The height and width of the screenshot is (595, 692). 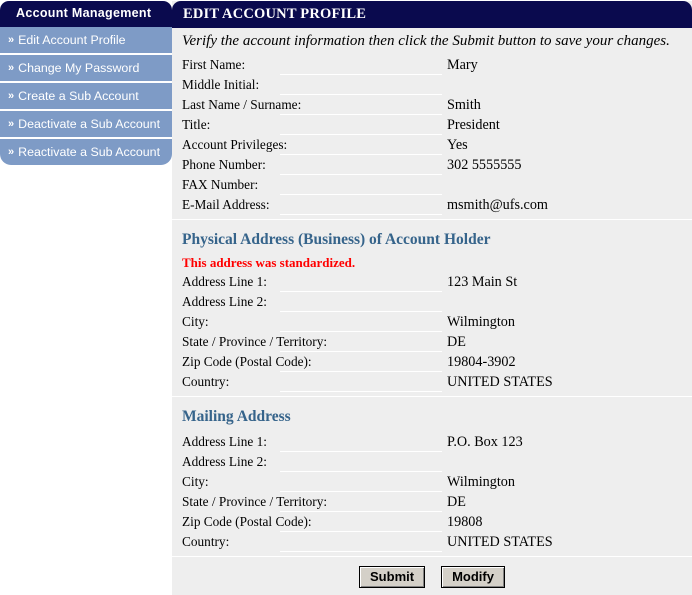 What do you see at coordinates (432, 577) in the screenshot?
I see `button-bar: Submit Modify` at bounding box center [432, 577].